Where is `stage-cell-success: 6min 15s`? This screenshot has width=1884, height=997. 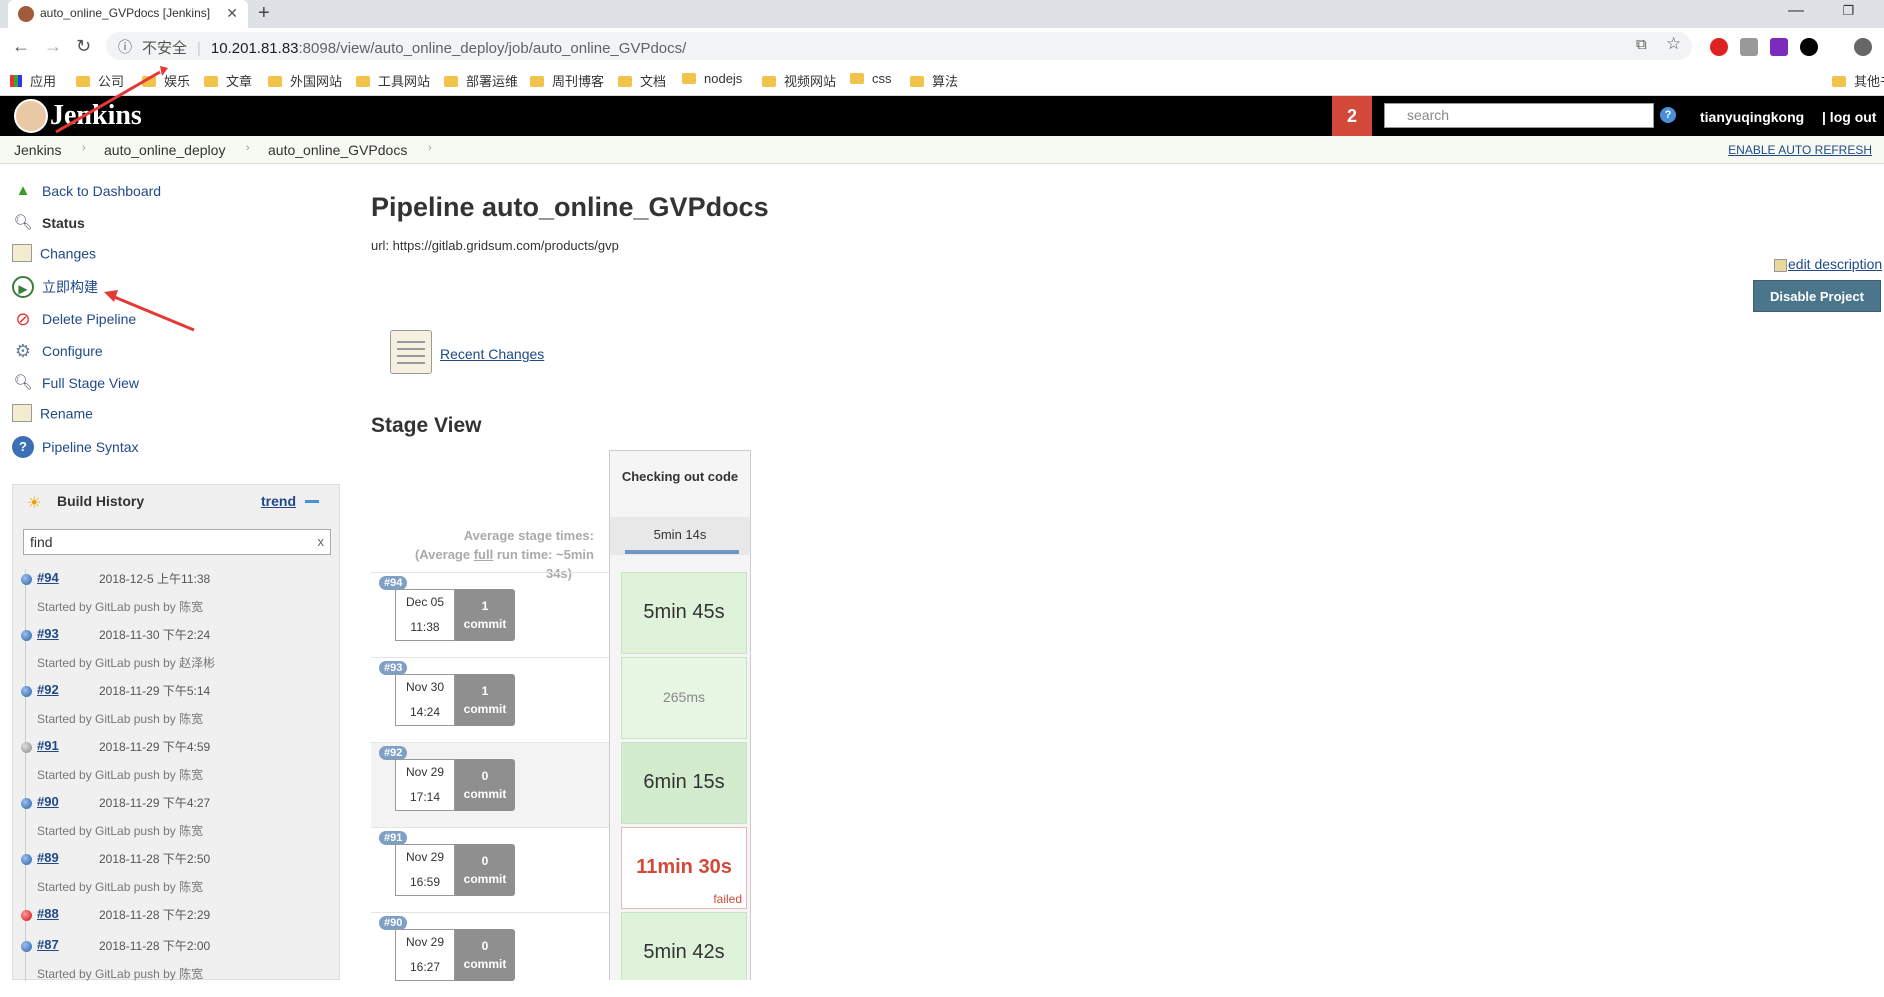 stage-cell-success: 6min 15s is located at coordinates (684, 783).